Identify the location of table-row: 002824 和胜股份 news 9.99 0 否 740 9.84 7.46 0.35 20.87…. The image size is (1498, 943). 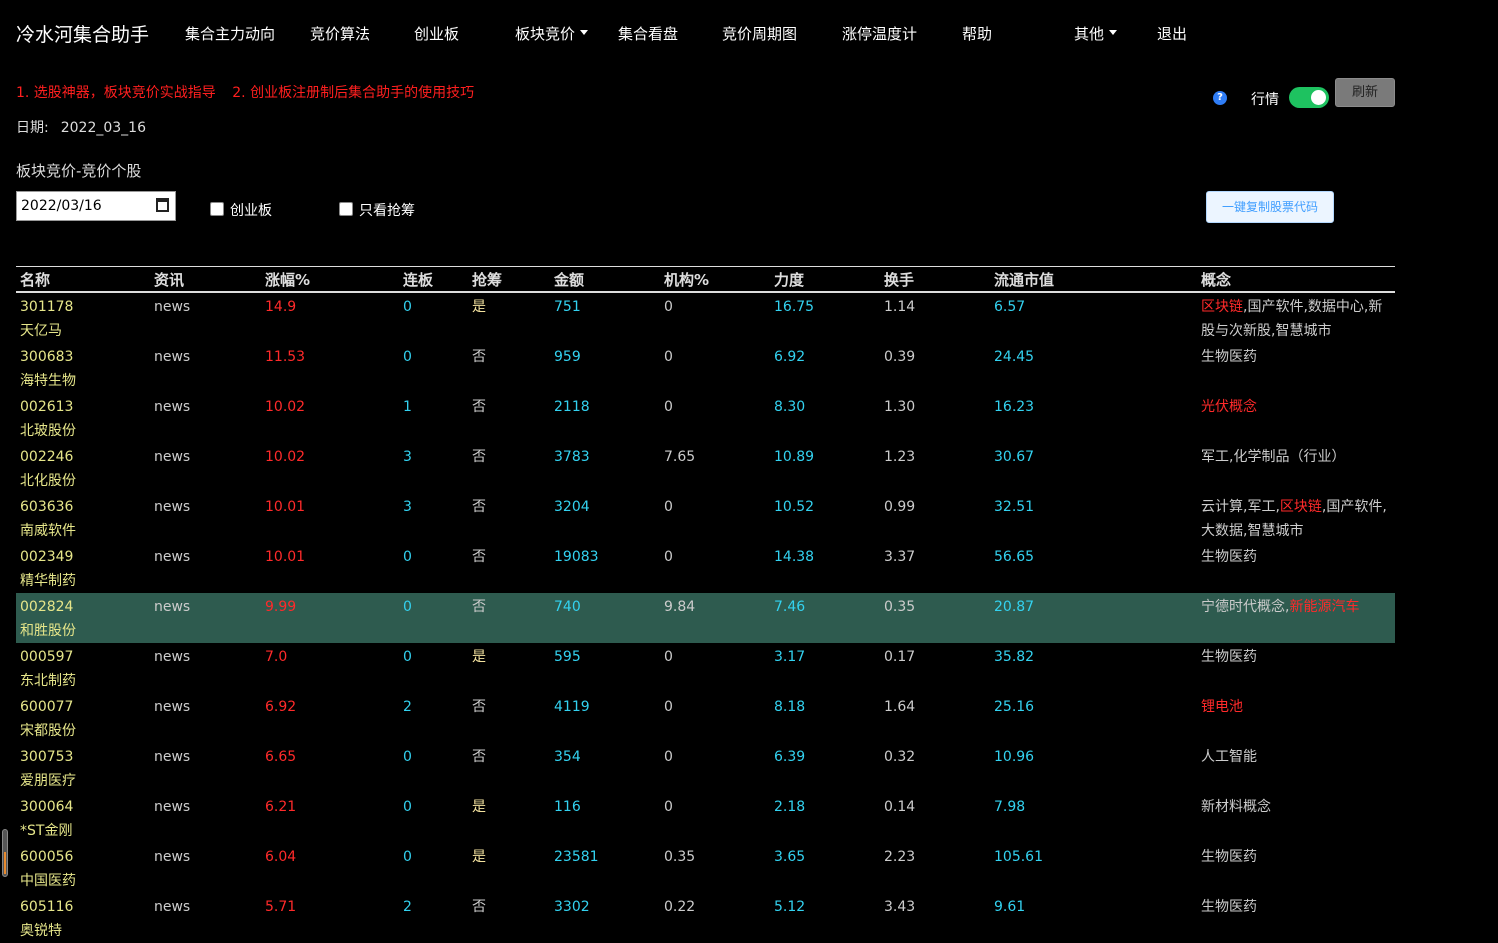
(705, 618).